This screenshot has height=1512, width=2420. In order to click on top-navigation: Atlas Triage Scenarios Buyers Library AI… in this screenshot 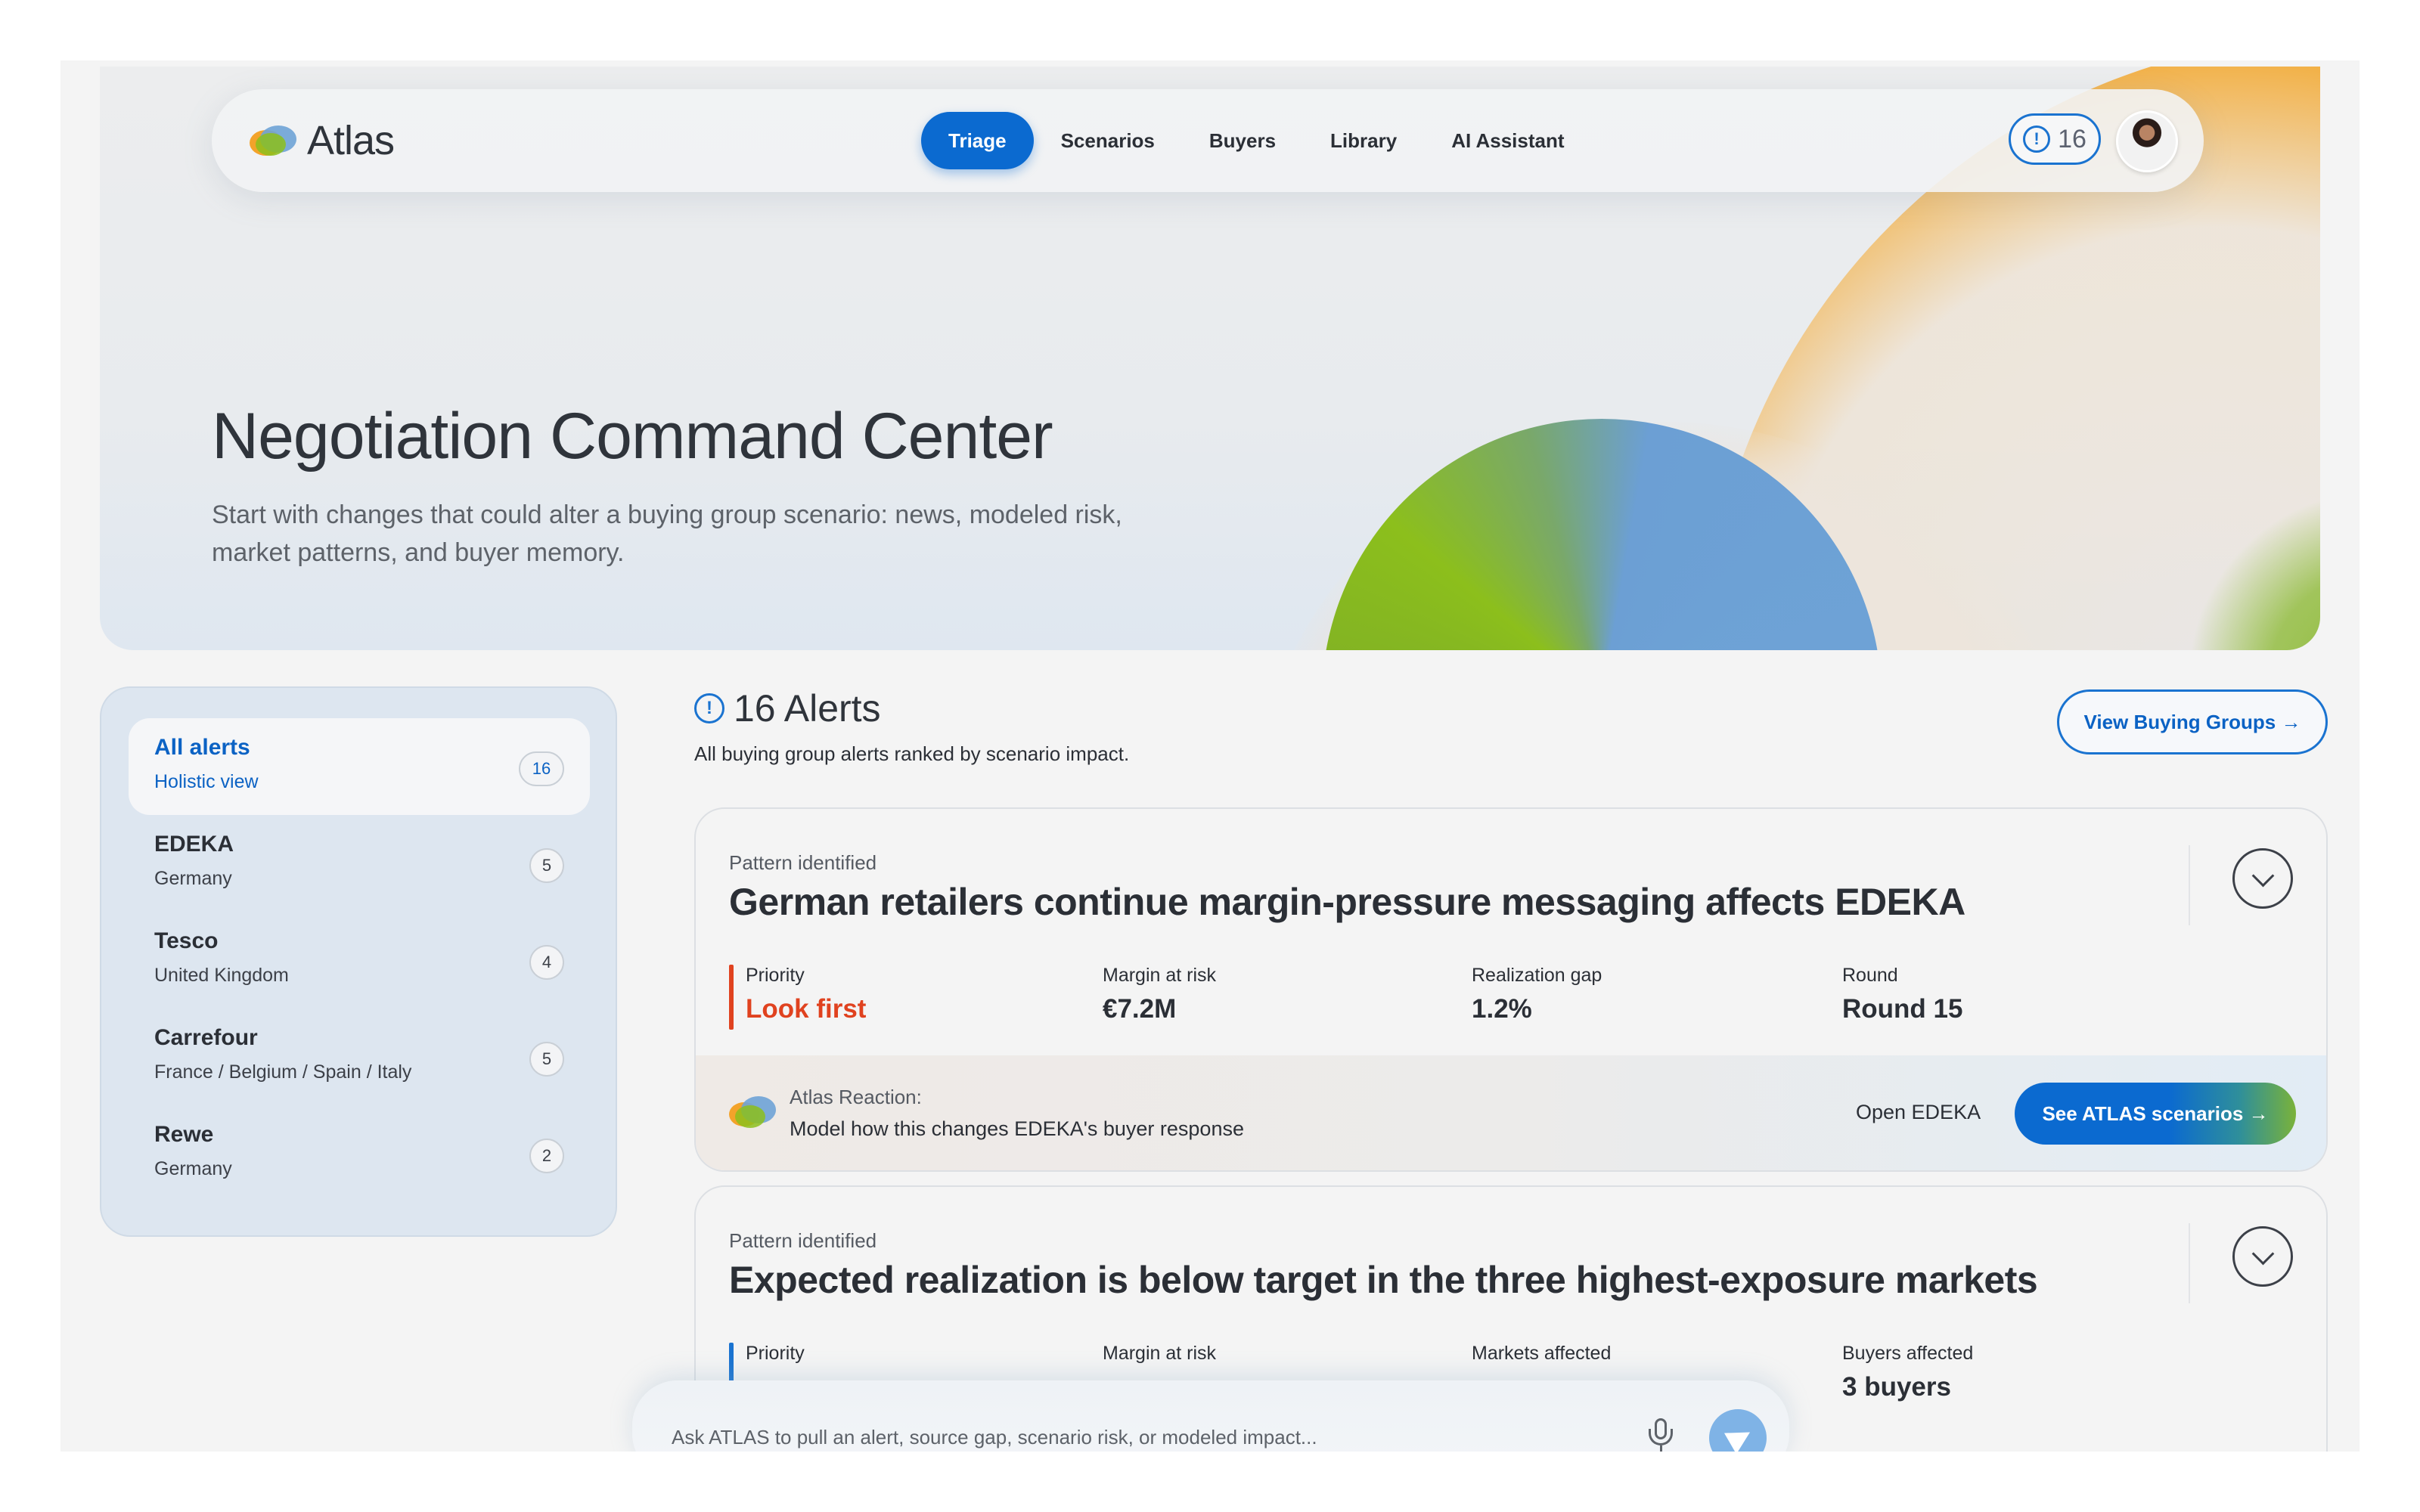, I will do `click(1208, 140)`.